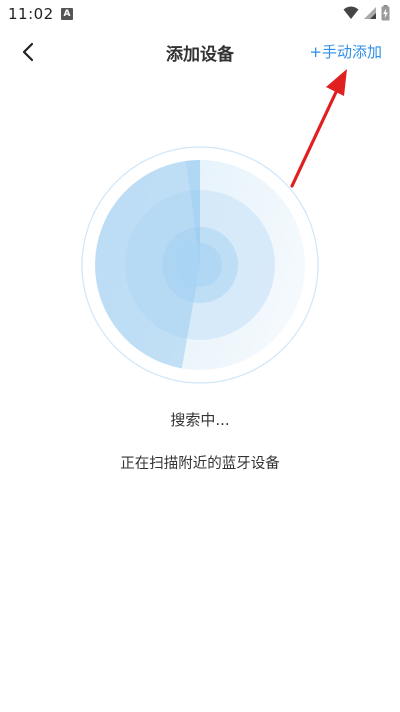 This screenshot has height=712, width=400. What do you see at coordinates (370, 13) in the screenshot?
I see `signal-icon` at bounding box center [370, 13].